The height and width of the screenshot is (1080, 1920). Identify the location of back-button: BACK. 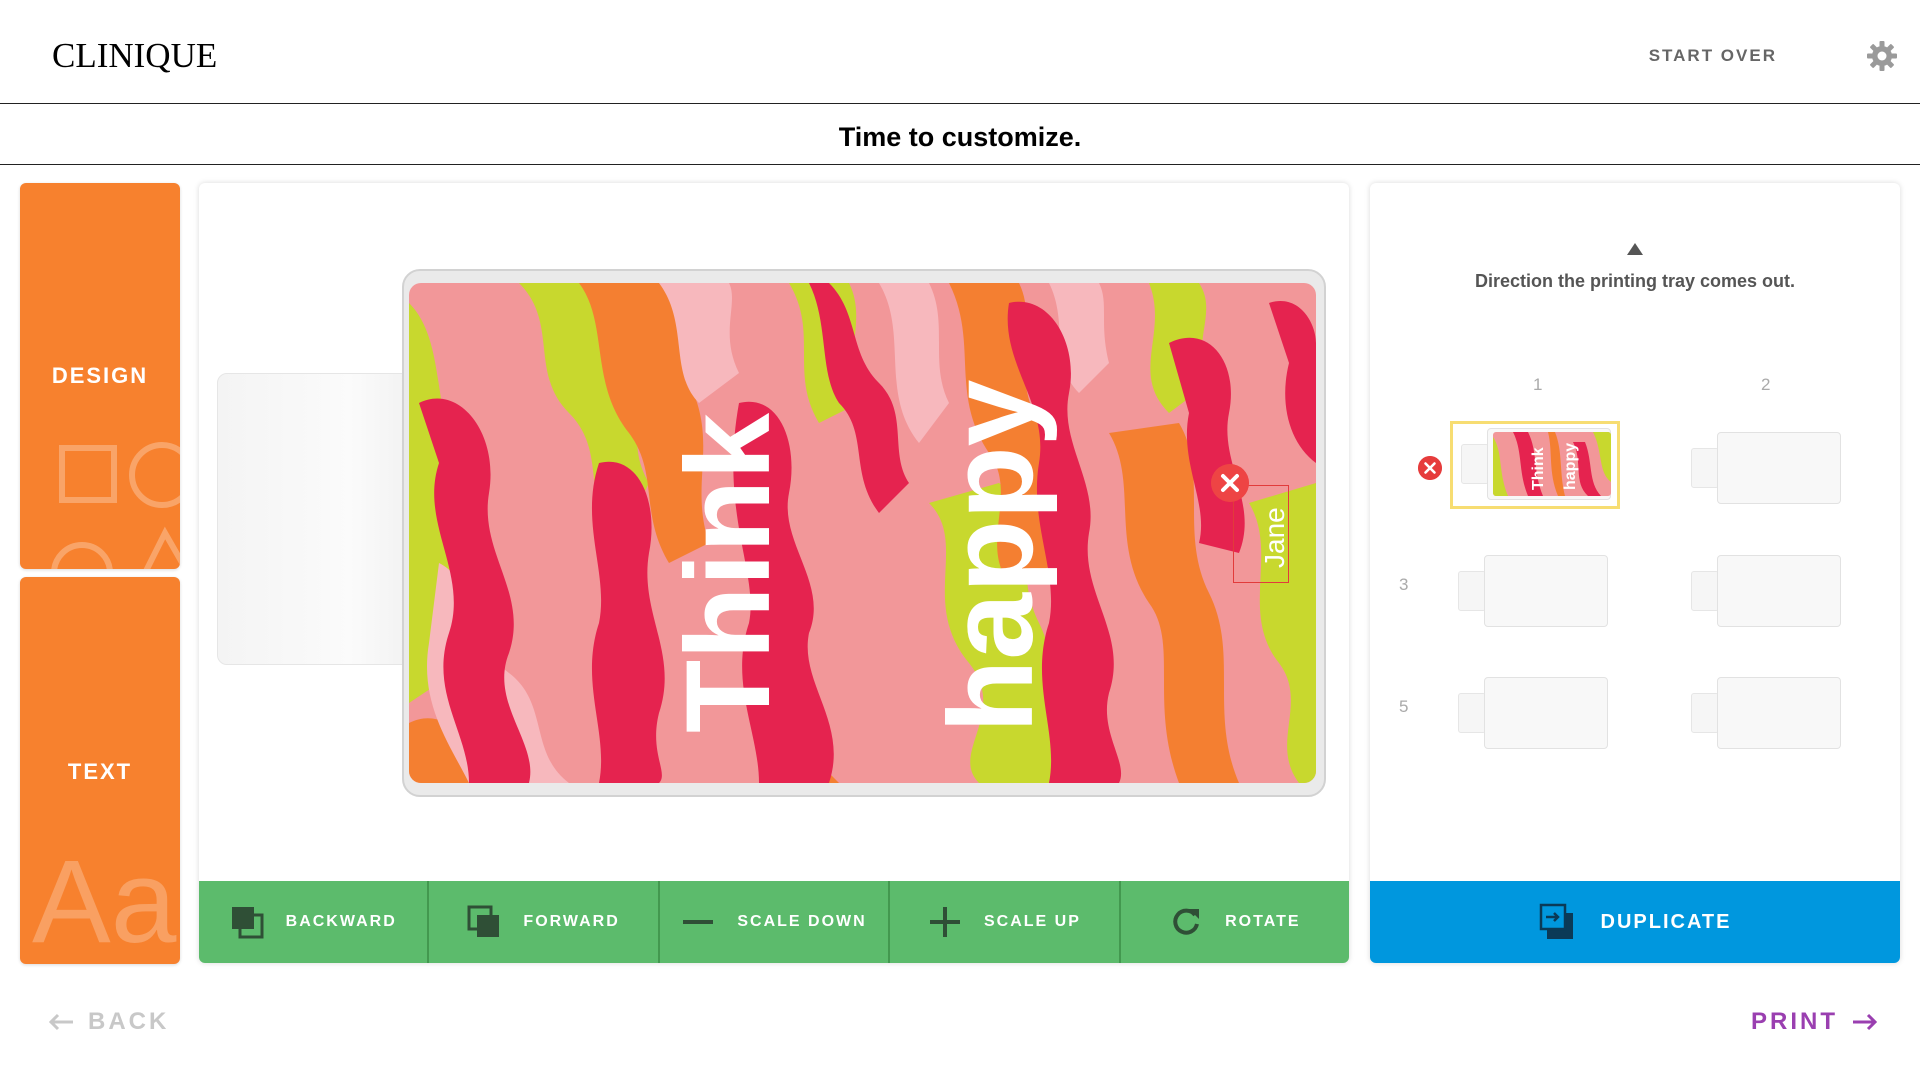
(108, 1022).